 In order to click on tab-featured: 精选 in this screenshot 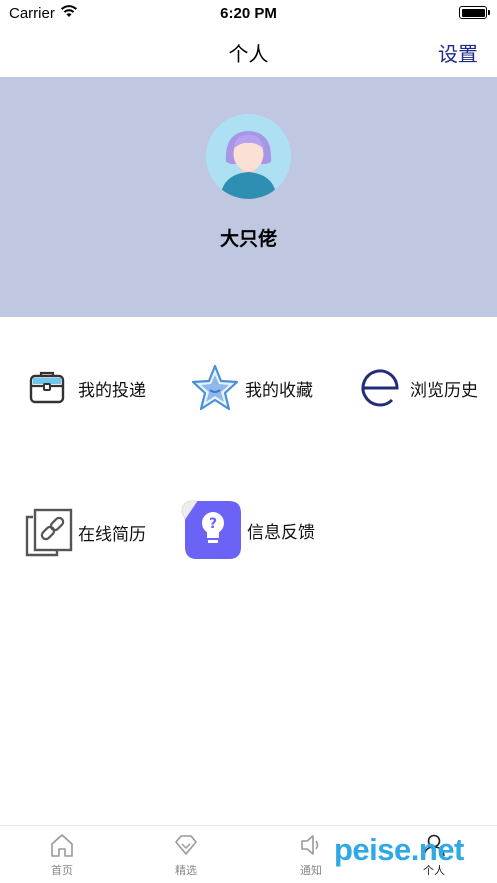, I will do `click(186, 855)`.